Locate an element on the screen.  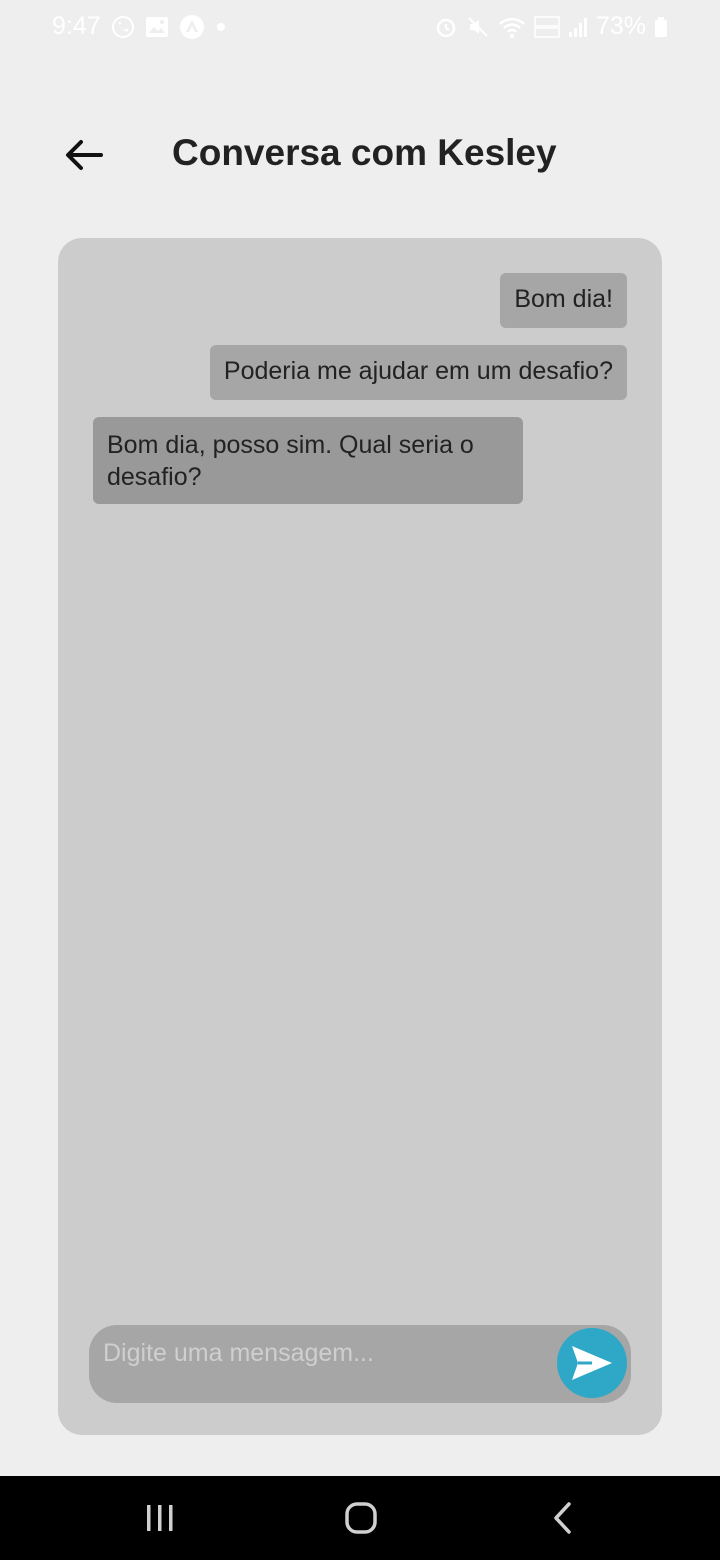
wifi-icon is located at coordinates (512, 27).